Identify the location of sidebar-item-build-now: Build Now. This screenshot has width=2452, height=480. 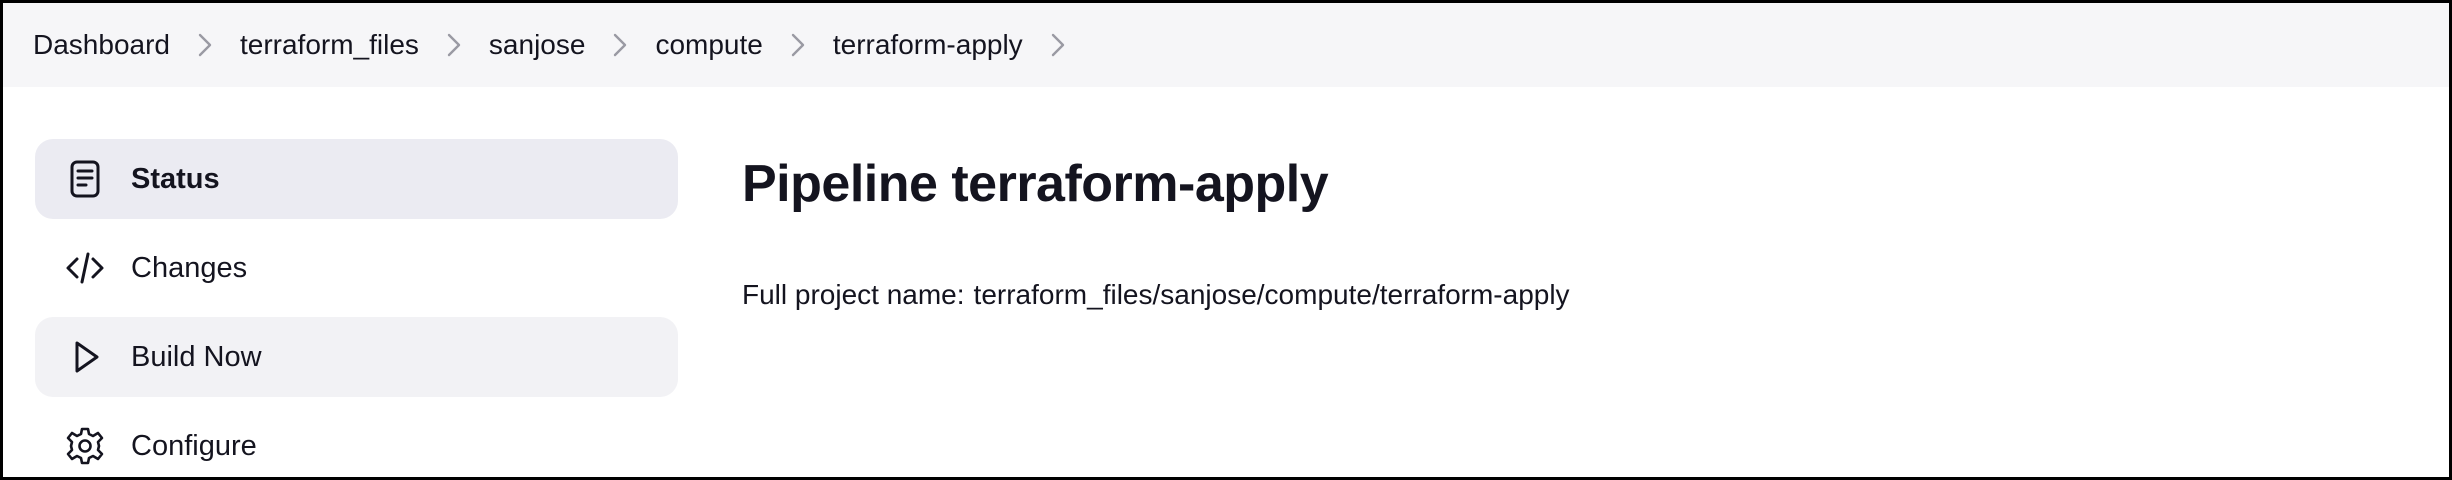
(356, 357).